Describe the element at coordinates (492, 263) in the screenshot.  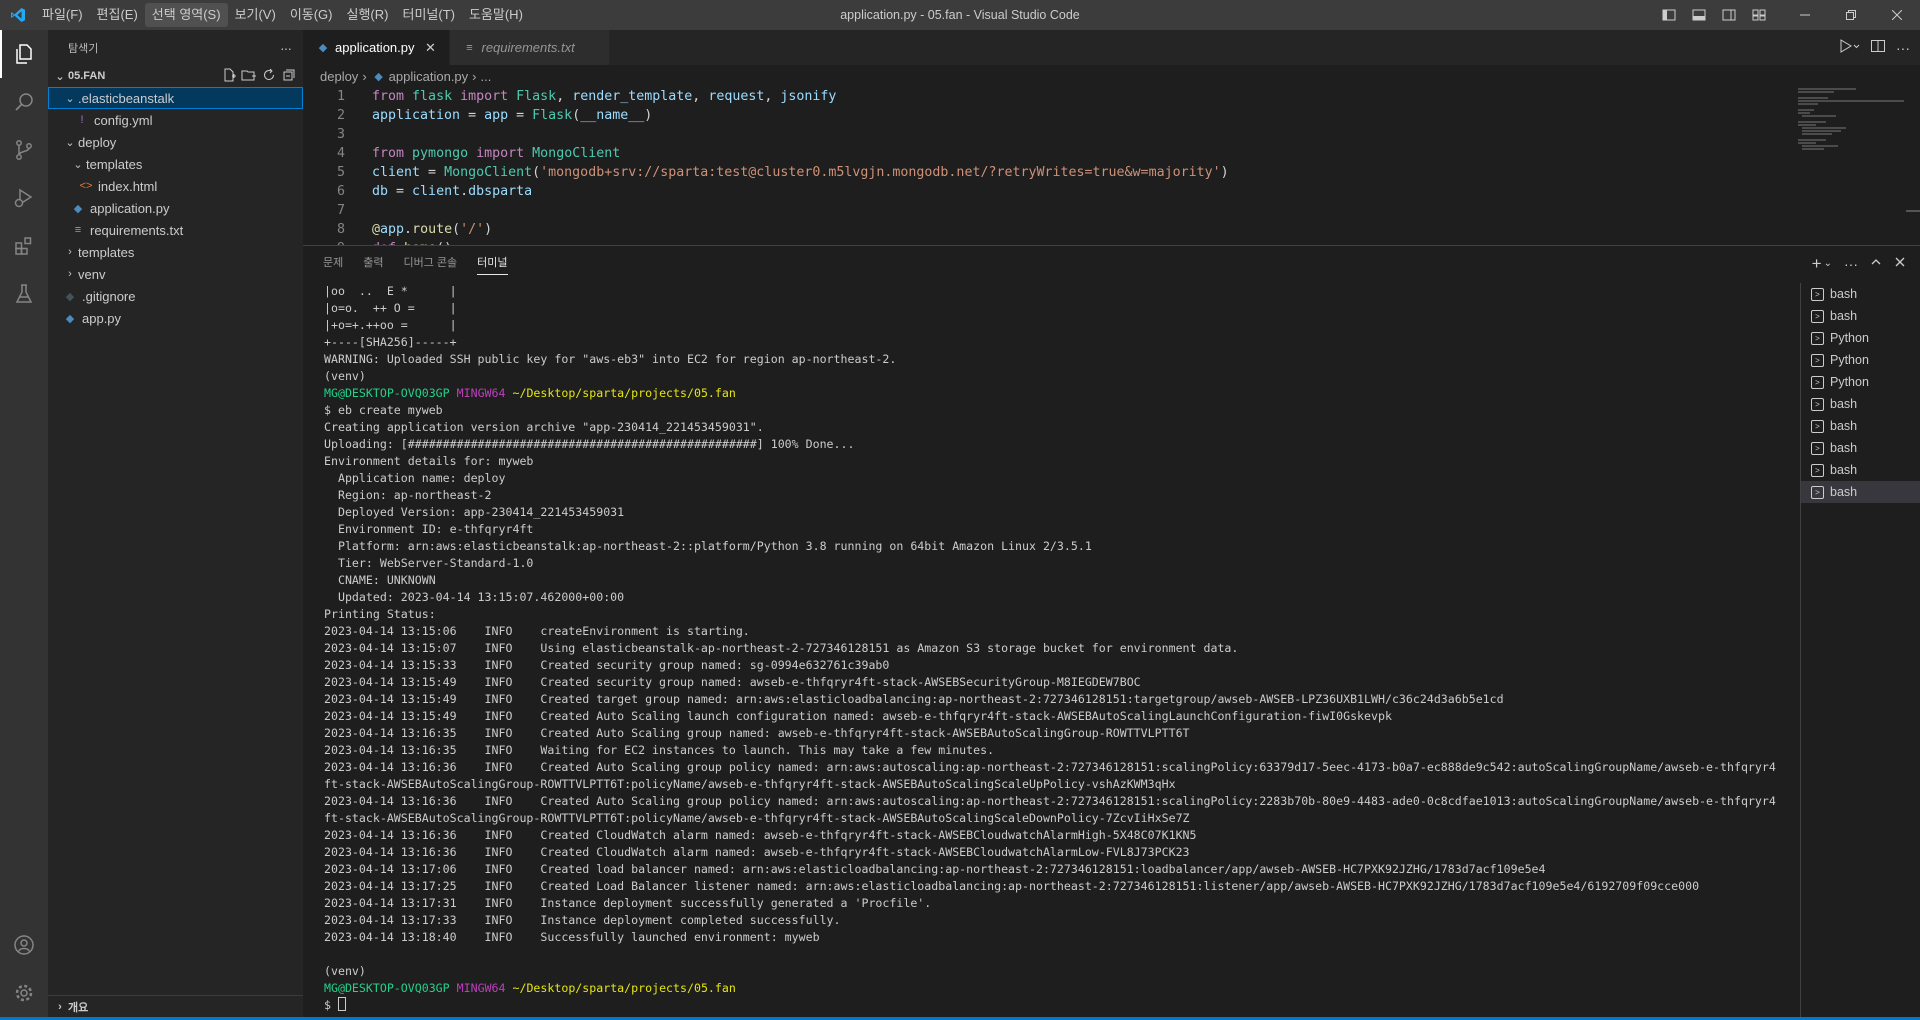
I see `tab-terminal: 터미널` at that location.